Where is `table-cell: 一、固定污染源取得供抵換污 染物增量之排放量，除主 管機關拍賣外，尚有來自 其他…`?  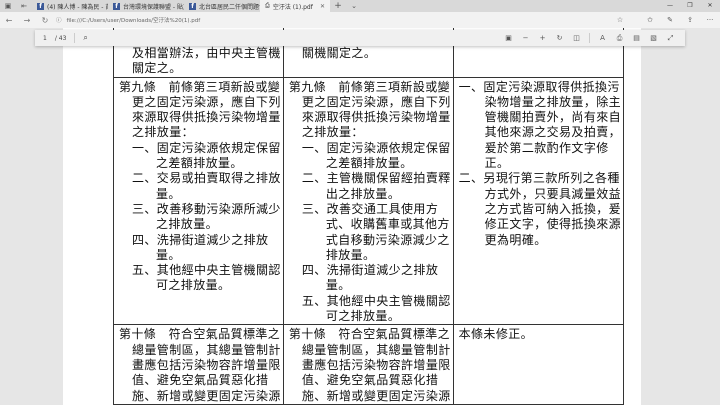 table-cell: 一、固定污染源取得供抵換污 染物增量之排放量，除主 管機關拍賣外，尚有來自 其他… is located at coordinates (538, 201).